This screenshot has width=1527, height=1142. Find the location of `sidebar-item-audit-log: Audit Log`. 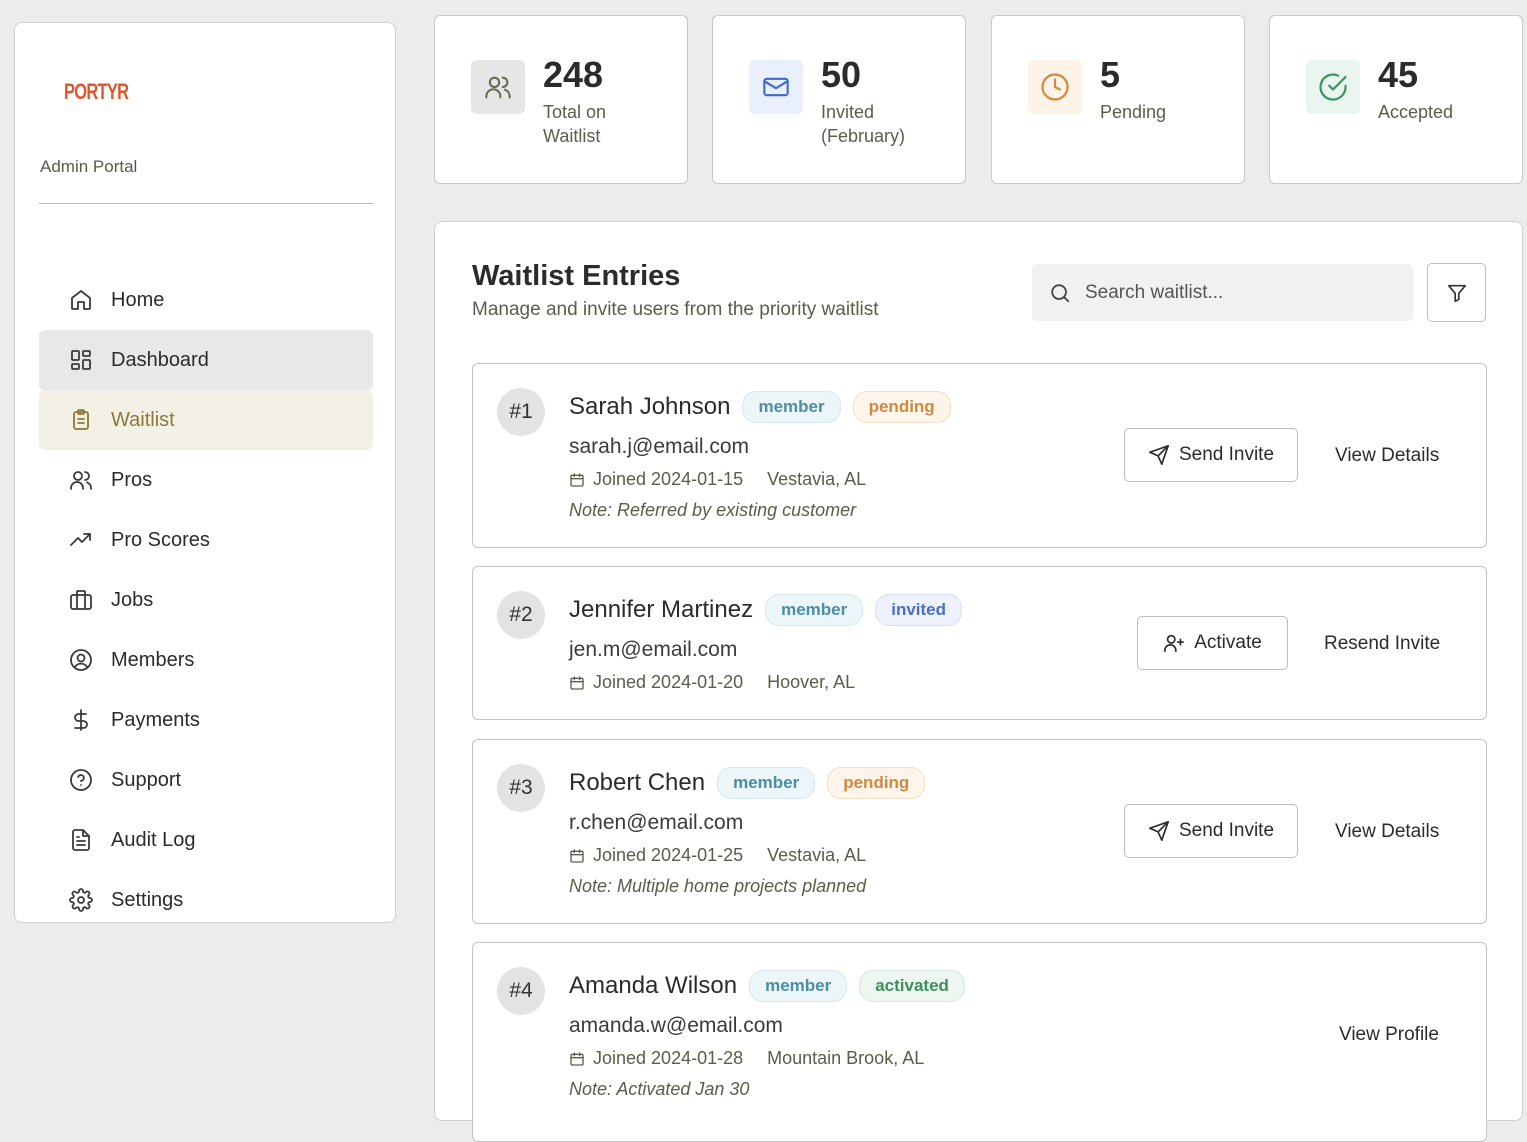

sidebar-item-audit-log: Audit Log is located at coordinates (206, 840).